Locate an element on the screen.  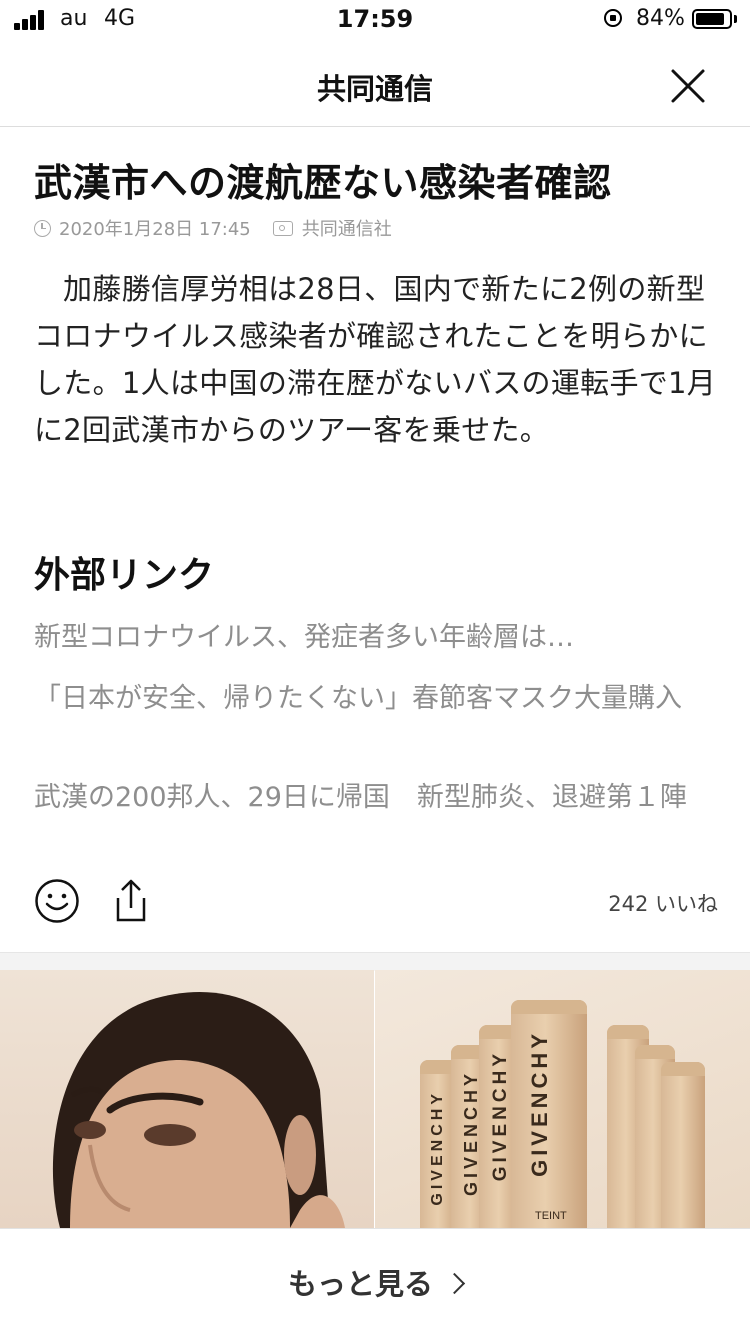
see-more-button: もっと見る is located at coordinates (375, 1282).